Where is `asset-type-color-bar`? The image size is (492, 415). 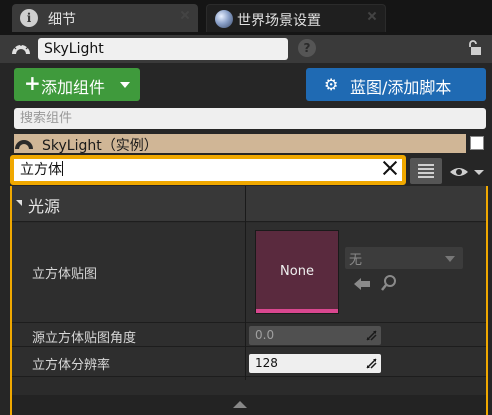
asset-type-color-bar is located at coordinates (297, 311).